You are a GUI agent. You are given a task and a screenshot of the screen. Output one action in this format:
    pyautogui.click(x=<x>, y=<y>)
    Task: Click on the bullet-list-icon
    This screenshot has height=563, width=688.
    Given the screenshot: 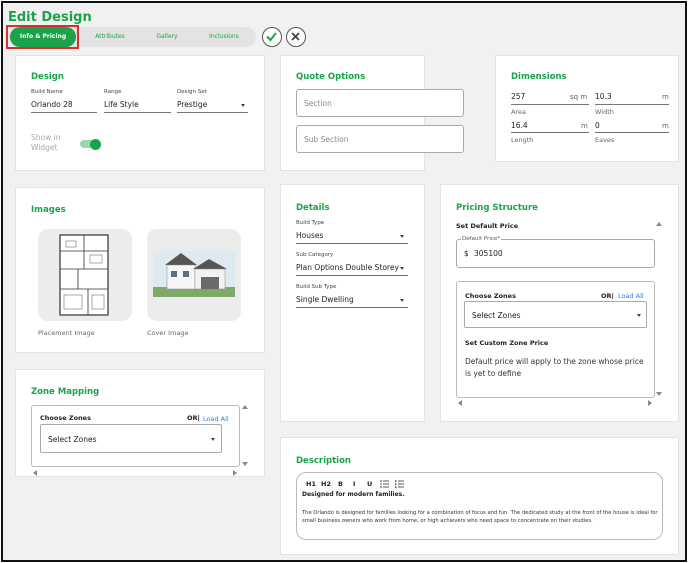 What is the action you would take?
    pyautogui.click(x=384, y=485)
    